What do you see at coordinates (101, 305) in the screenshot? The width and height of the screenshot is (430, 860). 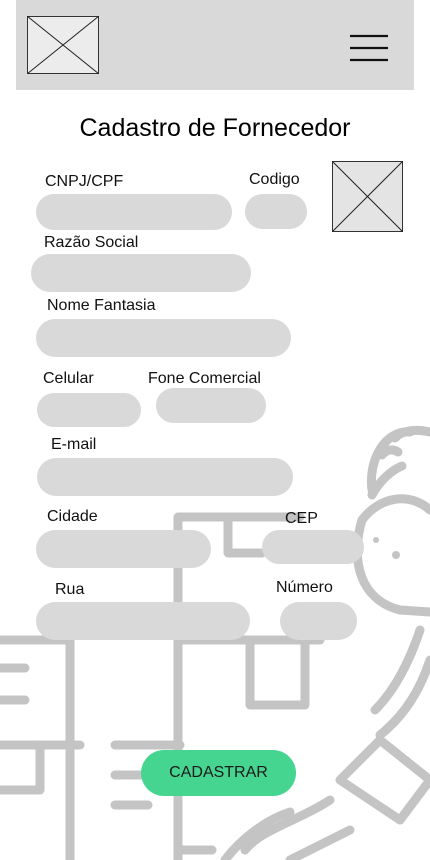 I see `nome-fantasia-label: Nome Fantasia` at bounding box center [101, 305].